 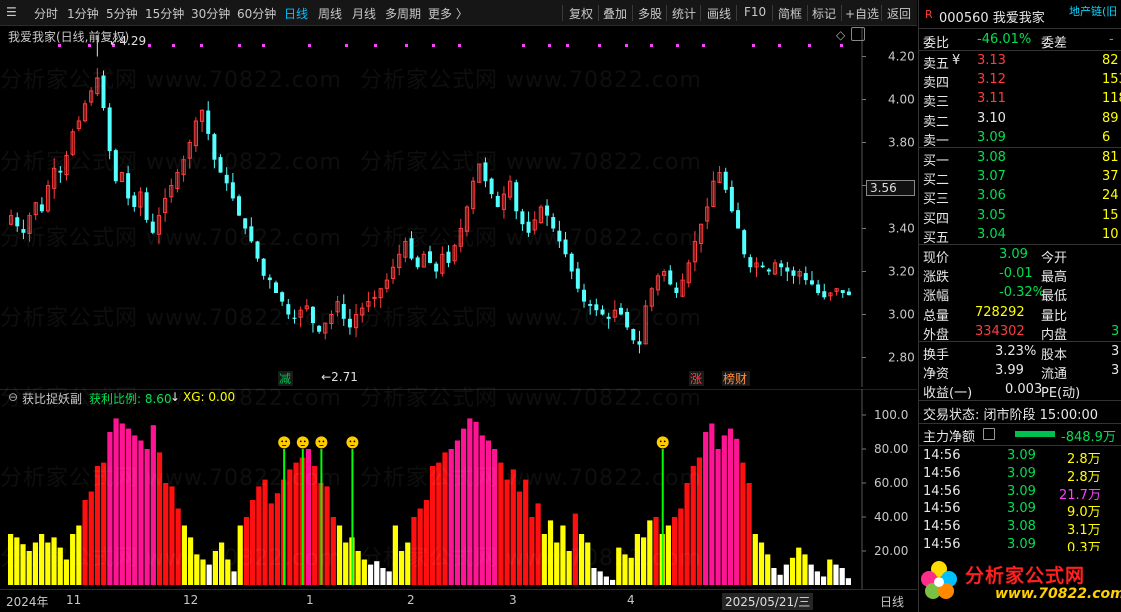 I want to click on stock-code-name: 000560 我爱我家, so click(x=992, y=16).